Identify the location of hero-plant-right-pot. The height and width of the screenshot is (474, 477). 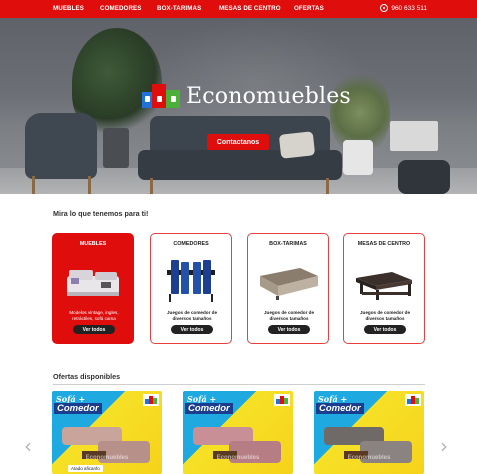
(358, 157).